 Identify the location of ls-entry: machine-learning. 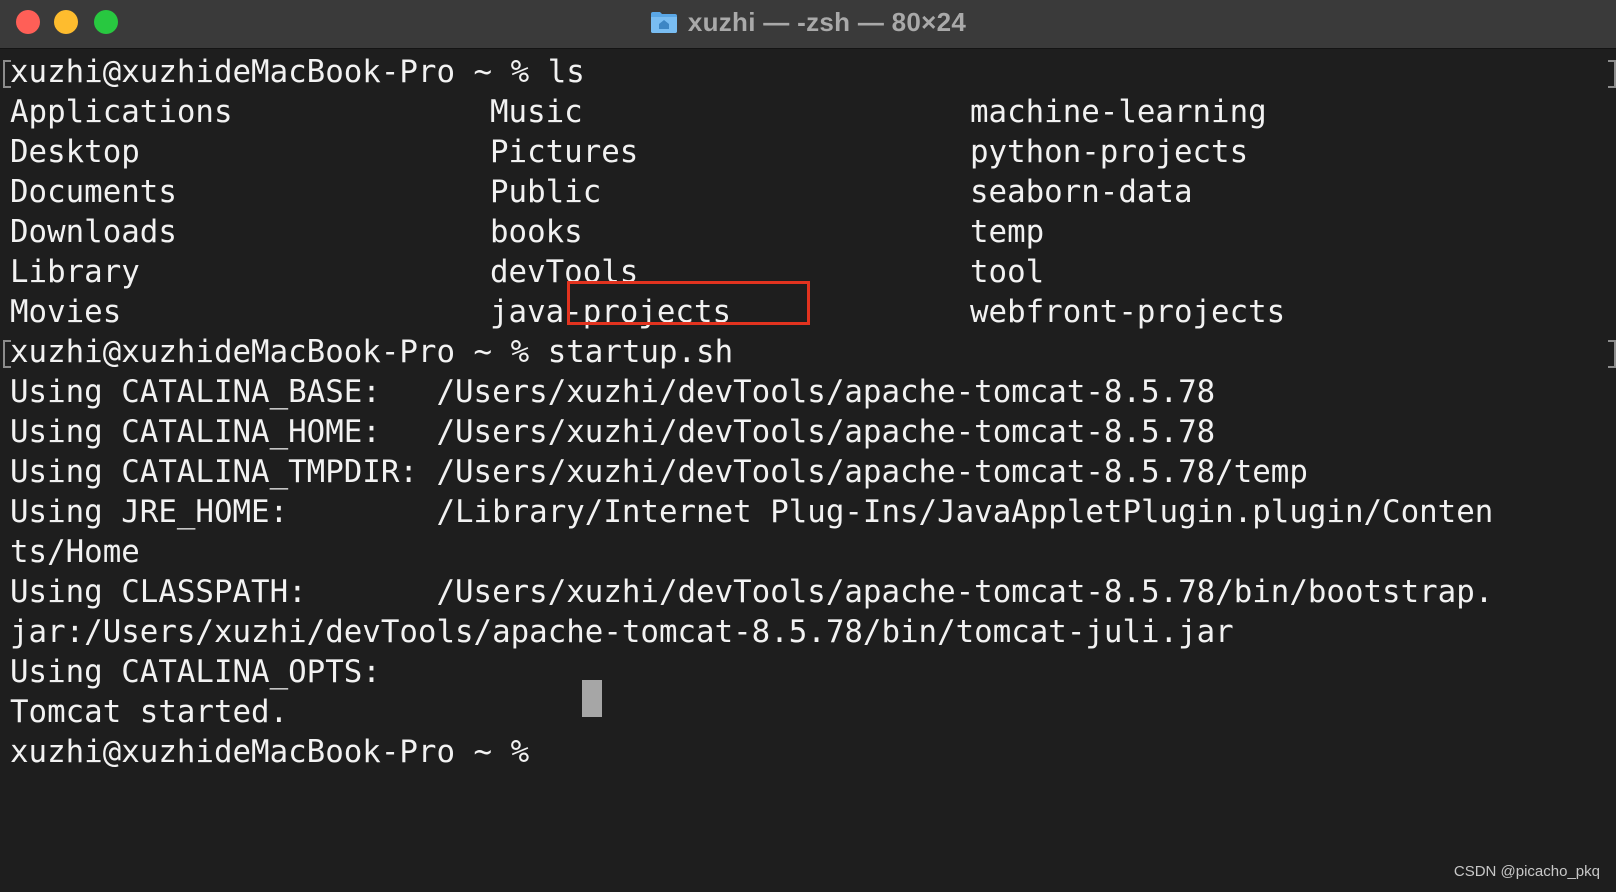
(1118, 112).